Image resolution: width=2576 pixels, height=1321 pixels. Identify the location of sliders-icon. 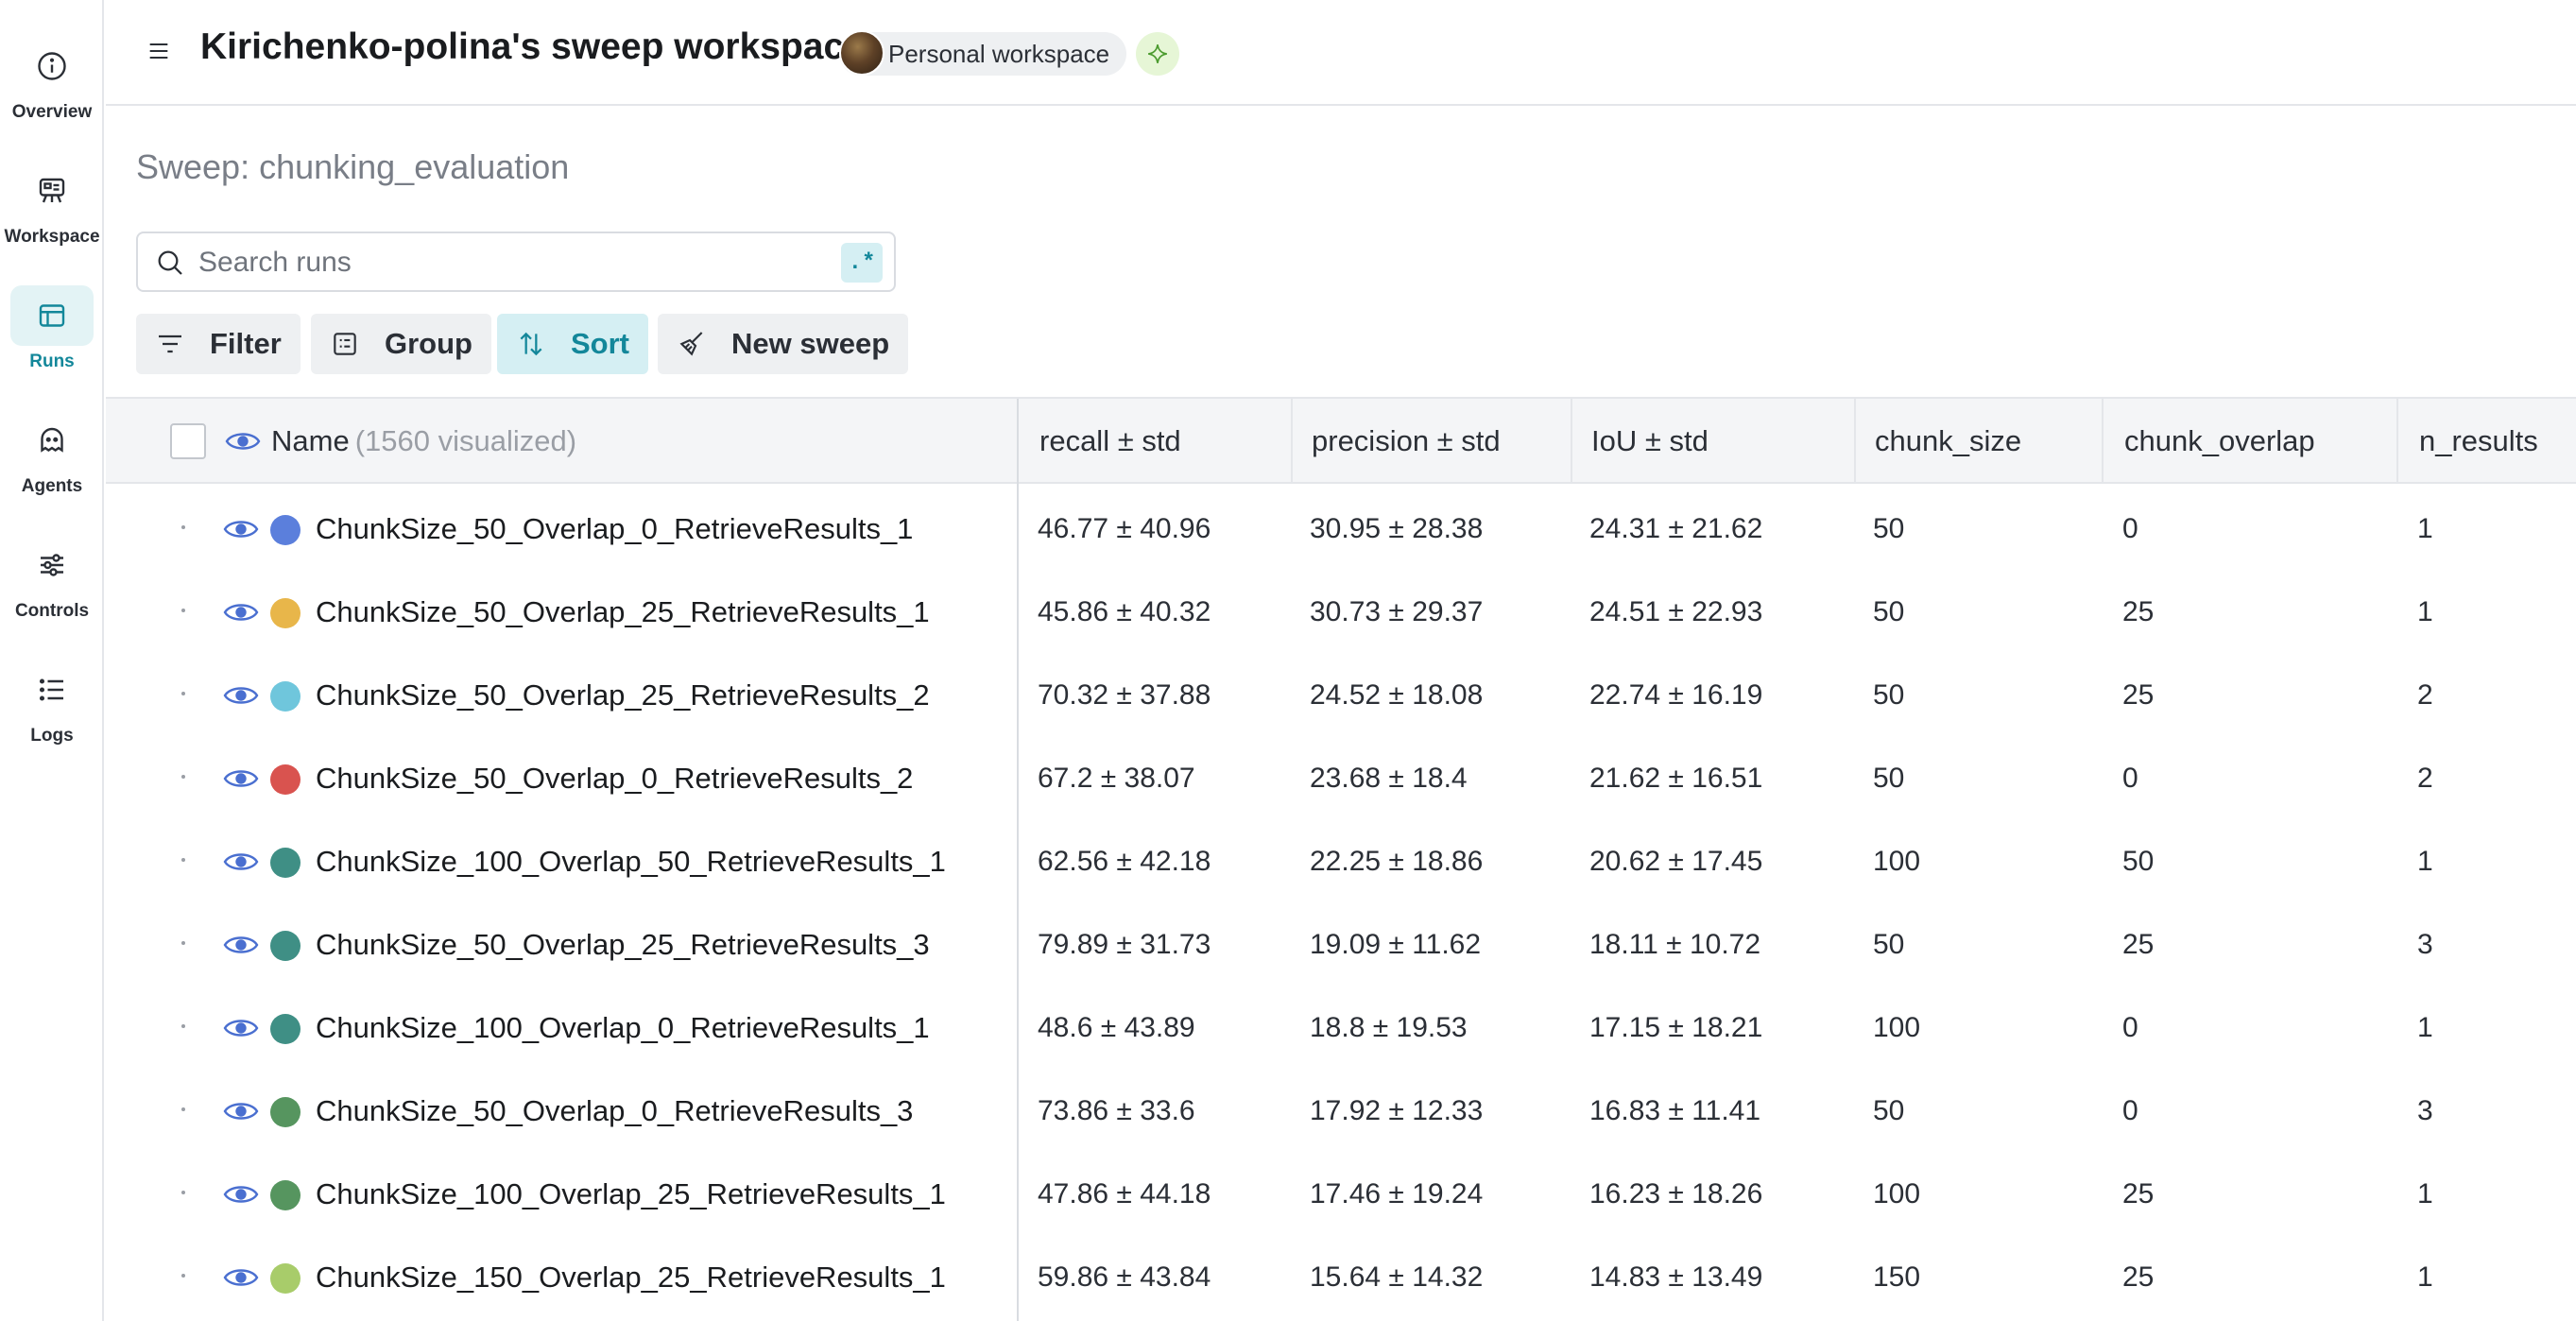
(52, 565).